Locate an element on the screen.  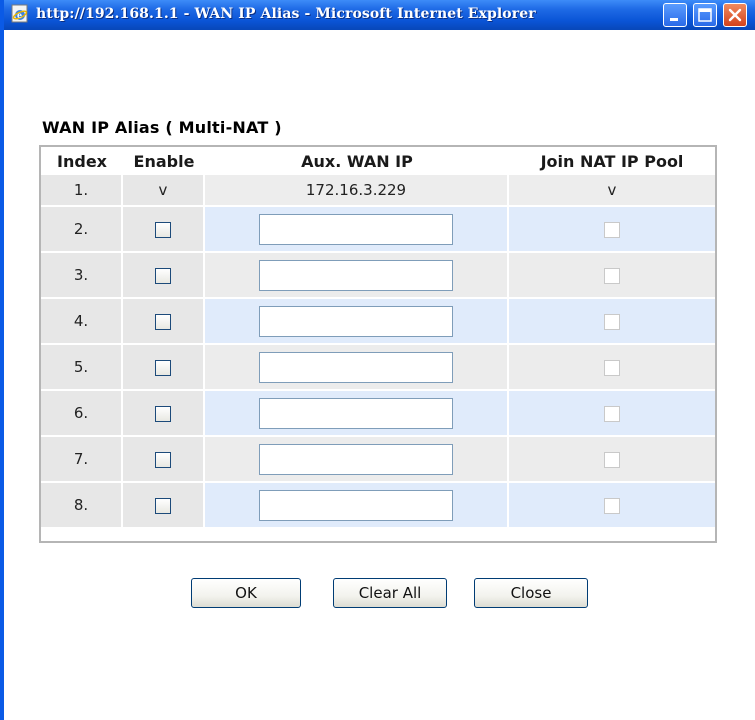
maximize-icon is located at coordinates (705, 15).